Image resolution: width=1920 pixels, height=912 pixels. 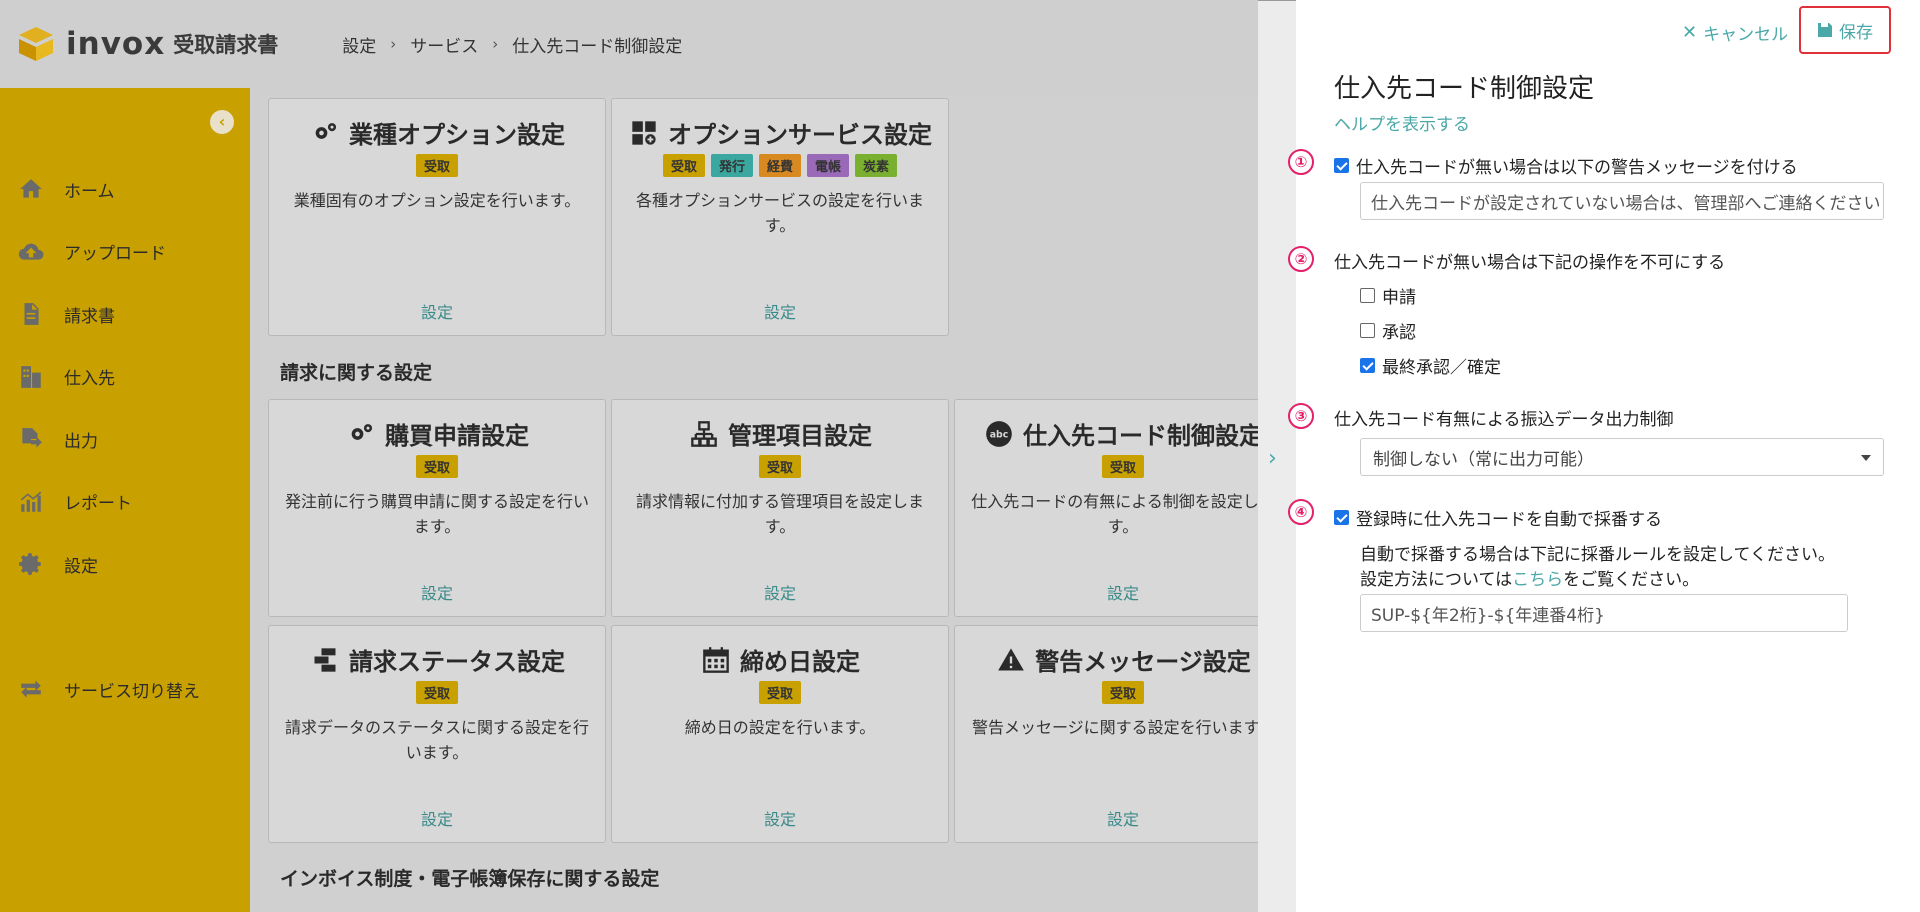 What do you see at coordinates (1622, 201) in the screenshot?
I see `warning-message-input: 仕入先コードが設定されていない場合は、管理部へご連絡ください` at bounding box center [1622, 201].